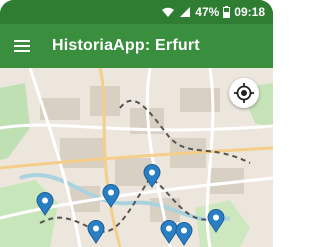 This screenshot has width=320, height=247. What do you see at coordinates (207, 12) in the screenshot?
I see `battery-percent: 47%` at bounding box center [207, 12].